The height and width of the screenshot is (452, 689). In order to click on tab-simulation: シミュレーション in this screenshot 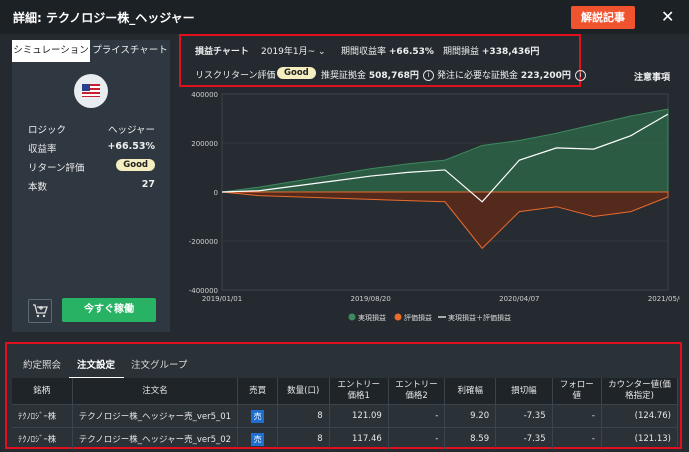, I will do `click(51, 51)`.